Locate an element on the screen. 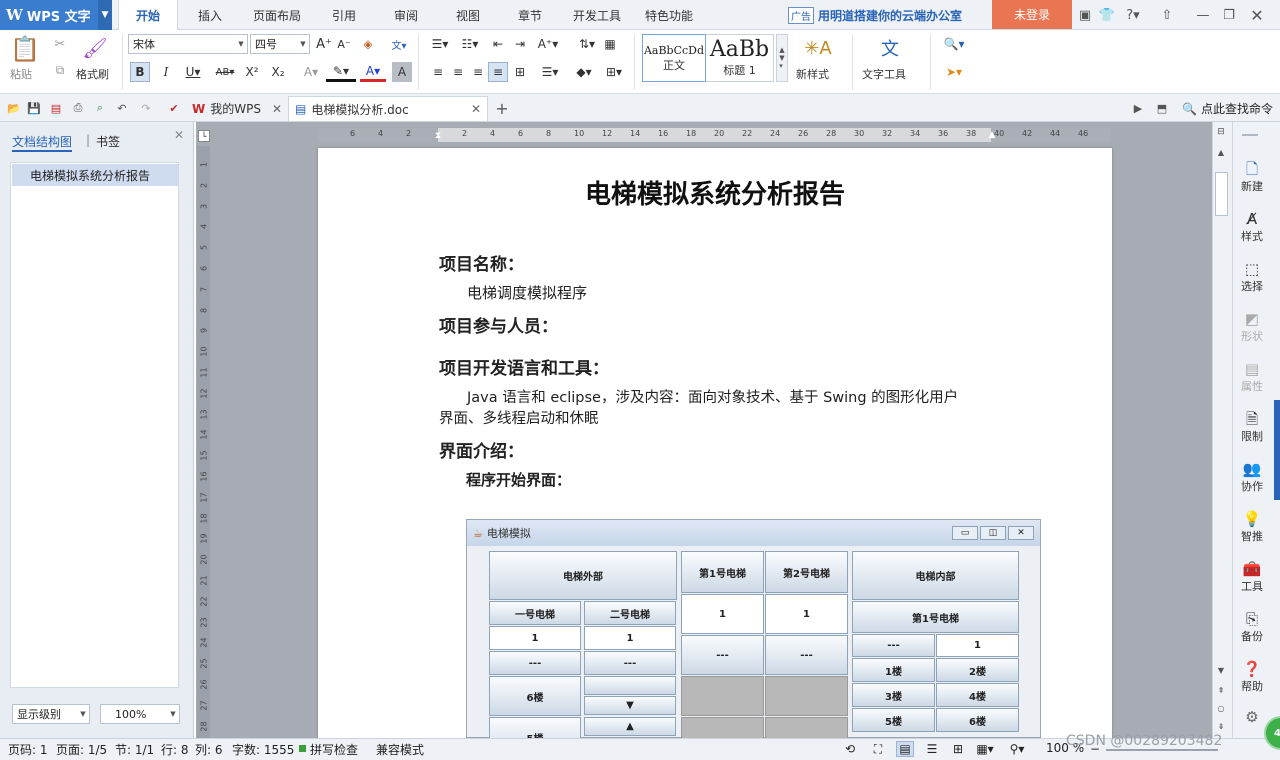 The width and height of the screenshot is (1280, 760). tab-outline: 文档结构图 is located at coordinates (42, 142).